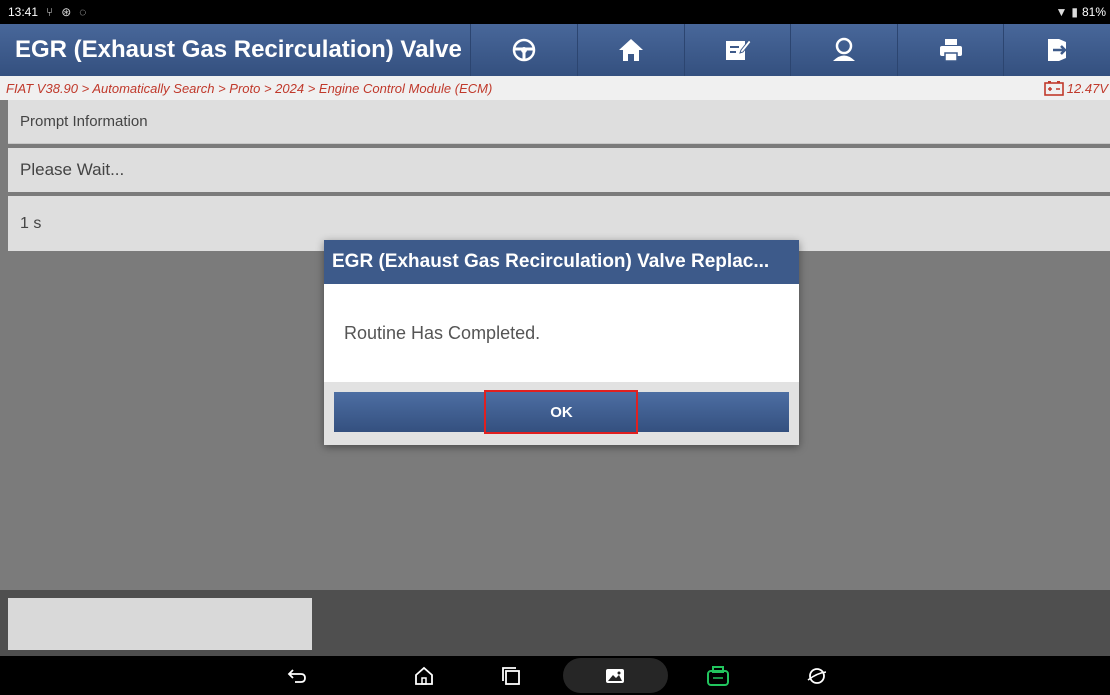 The height and width of the screenshot is (695, 1110). I want to click on usb-icon: ⑂, so click(50, 12).